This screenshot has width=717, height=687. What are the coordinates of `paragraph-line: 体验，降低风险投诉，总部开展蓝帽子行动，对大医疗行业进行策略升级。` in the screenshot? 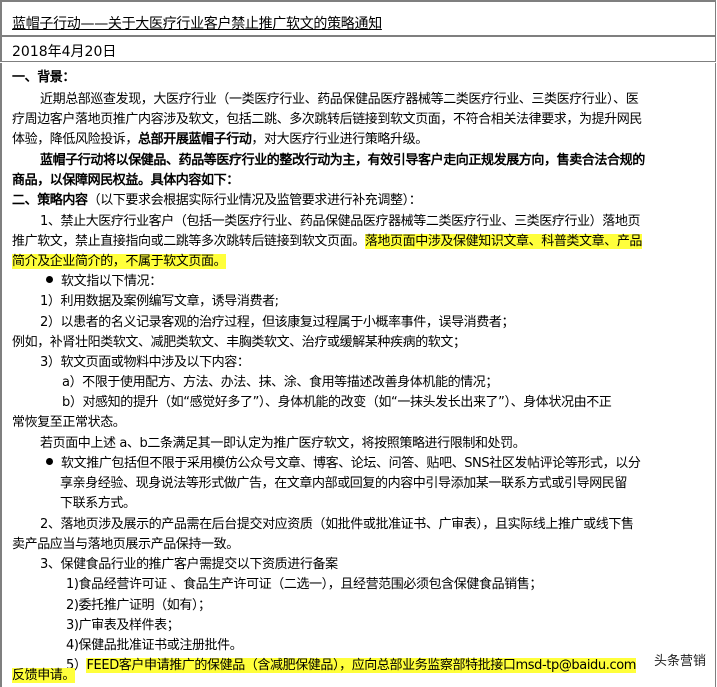 It's located at (220, 140).